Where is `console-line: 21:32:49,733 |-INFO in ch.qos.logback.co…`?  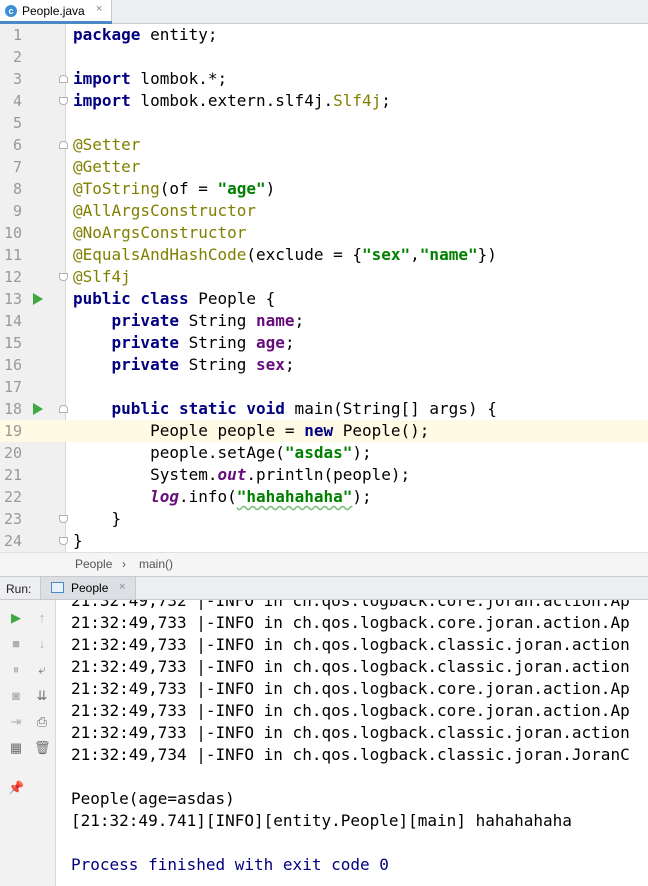
console-line: 21:32:49,733 |-INFO in ch.qos.logback.co… is located at coordinates (350, 688).